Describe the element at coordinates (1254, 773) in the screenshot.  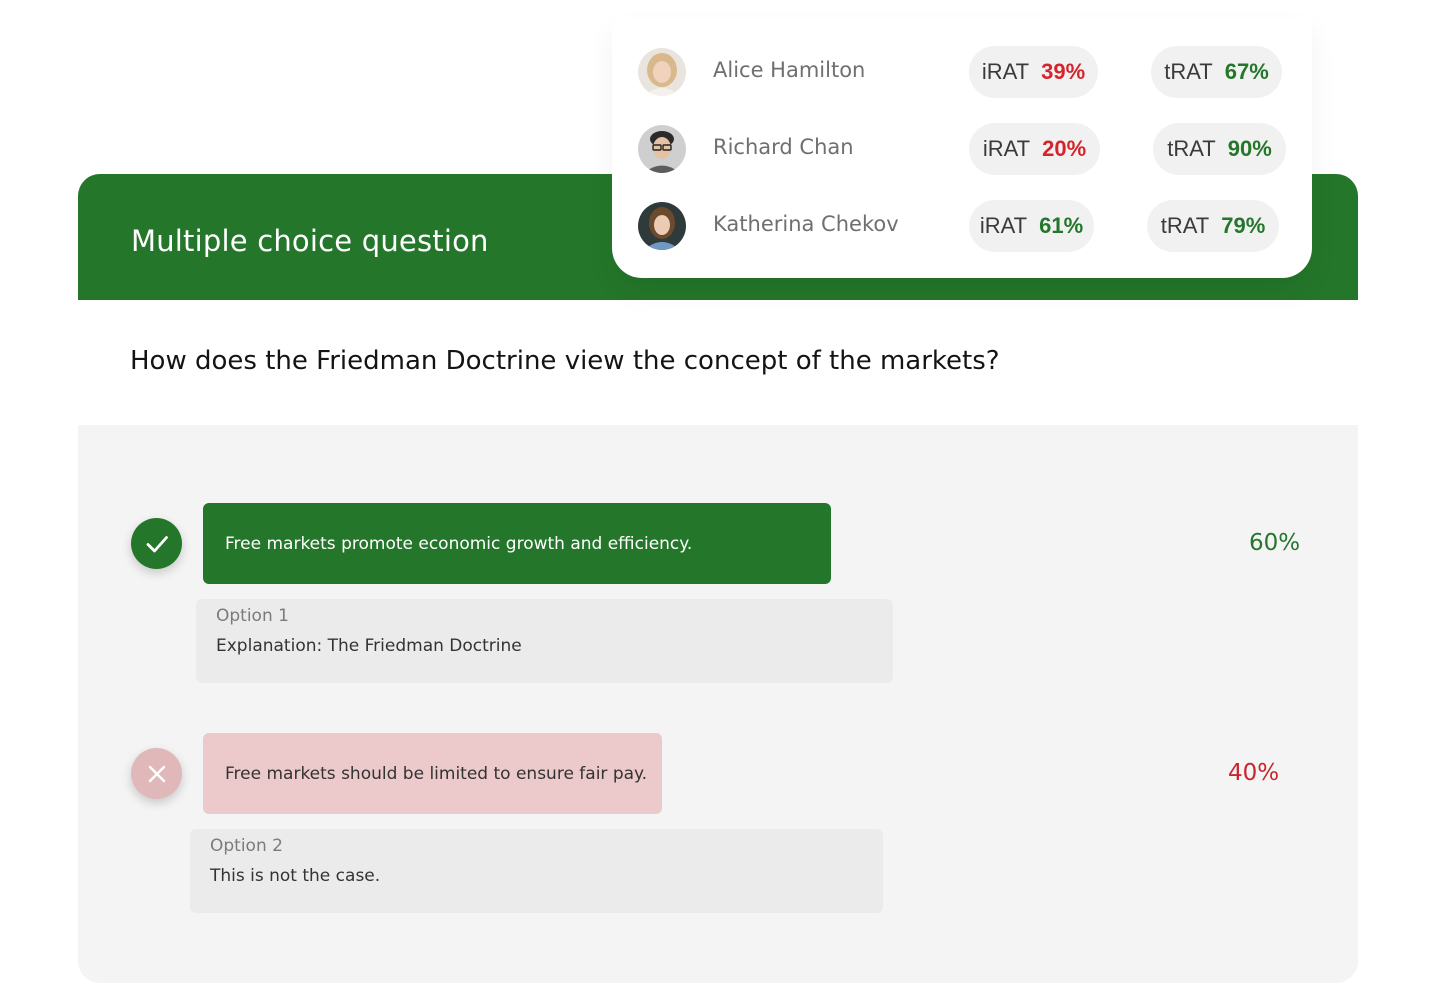
I see `answer-percent: 40%` at that location.